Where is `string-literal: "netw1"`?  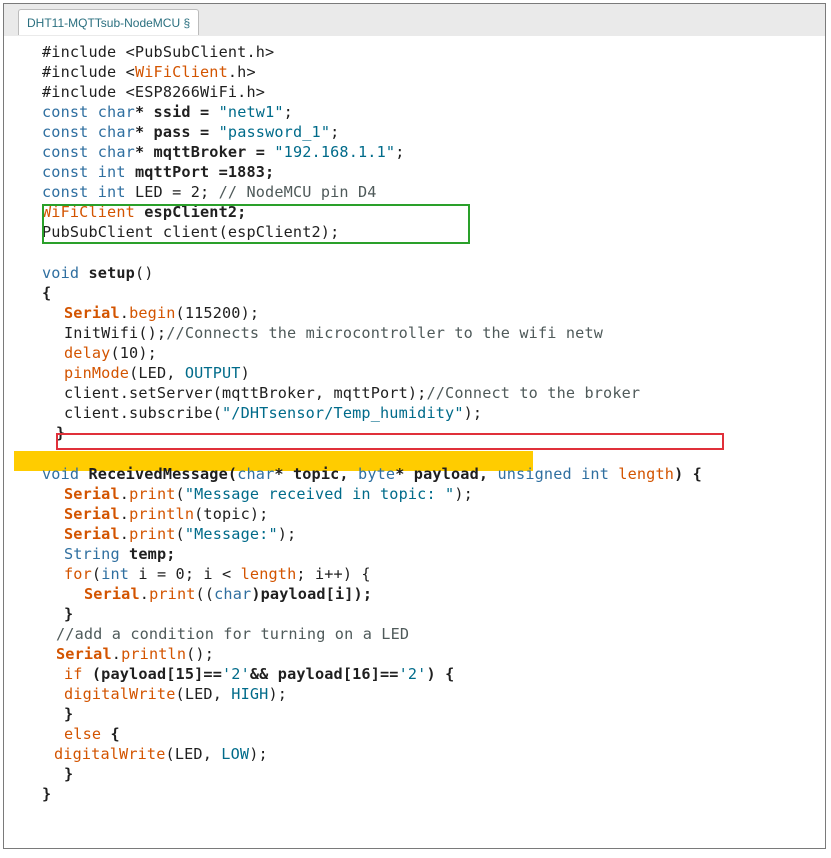
string-literal: "netw1" is located at coordinates (251, 112).